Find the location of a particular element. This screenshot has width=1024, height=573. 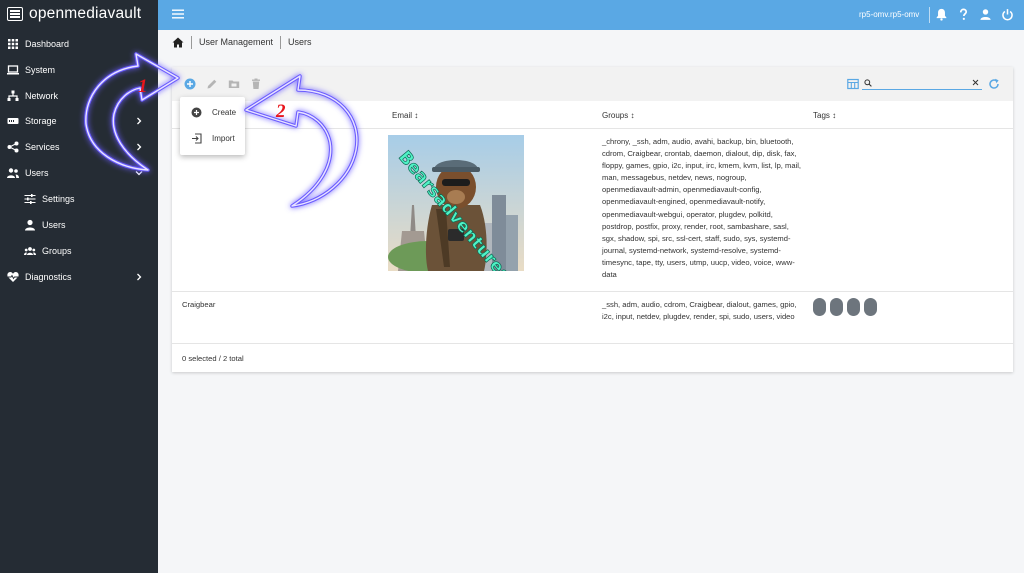

breadcrumb-users: Users is located at coordinates (300, 42).